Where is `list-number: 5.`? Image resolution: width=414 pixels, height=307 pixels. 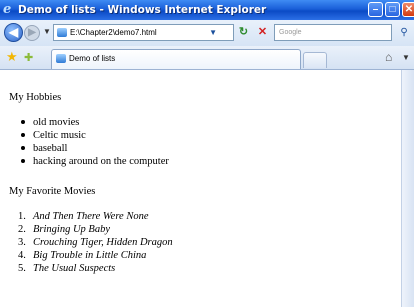 list-number: 5. is located at coordinates (22, 268).